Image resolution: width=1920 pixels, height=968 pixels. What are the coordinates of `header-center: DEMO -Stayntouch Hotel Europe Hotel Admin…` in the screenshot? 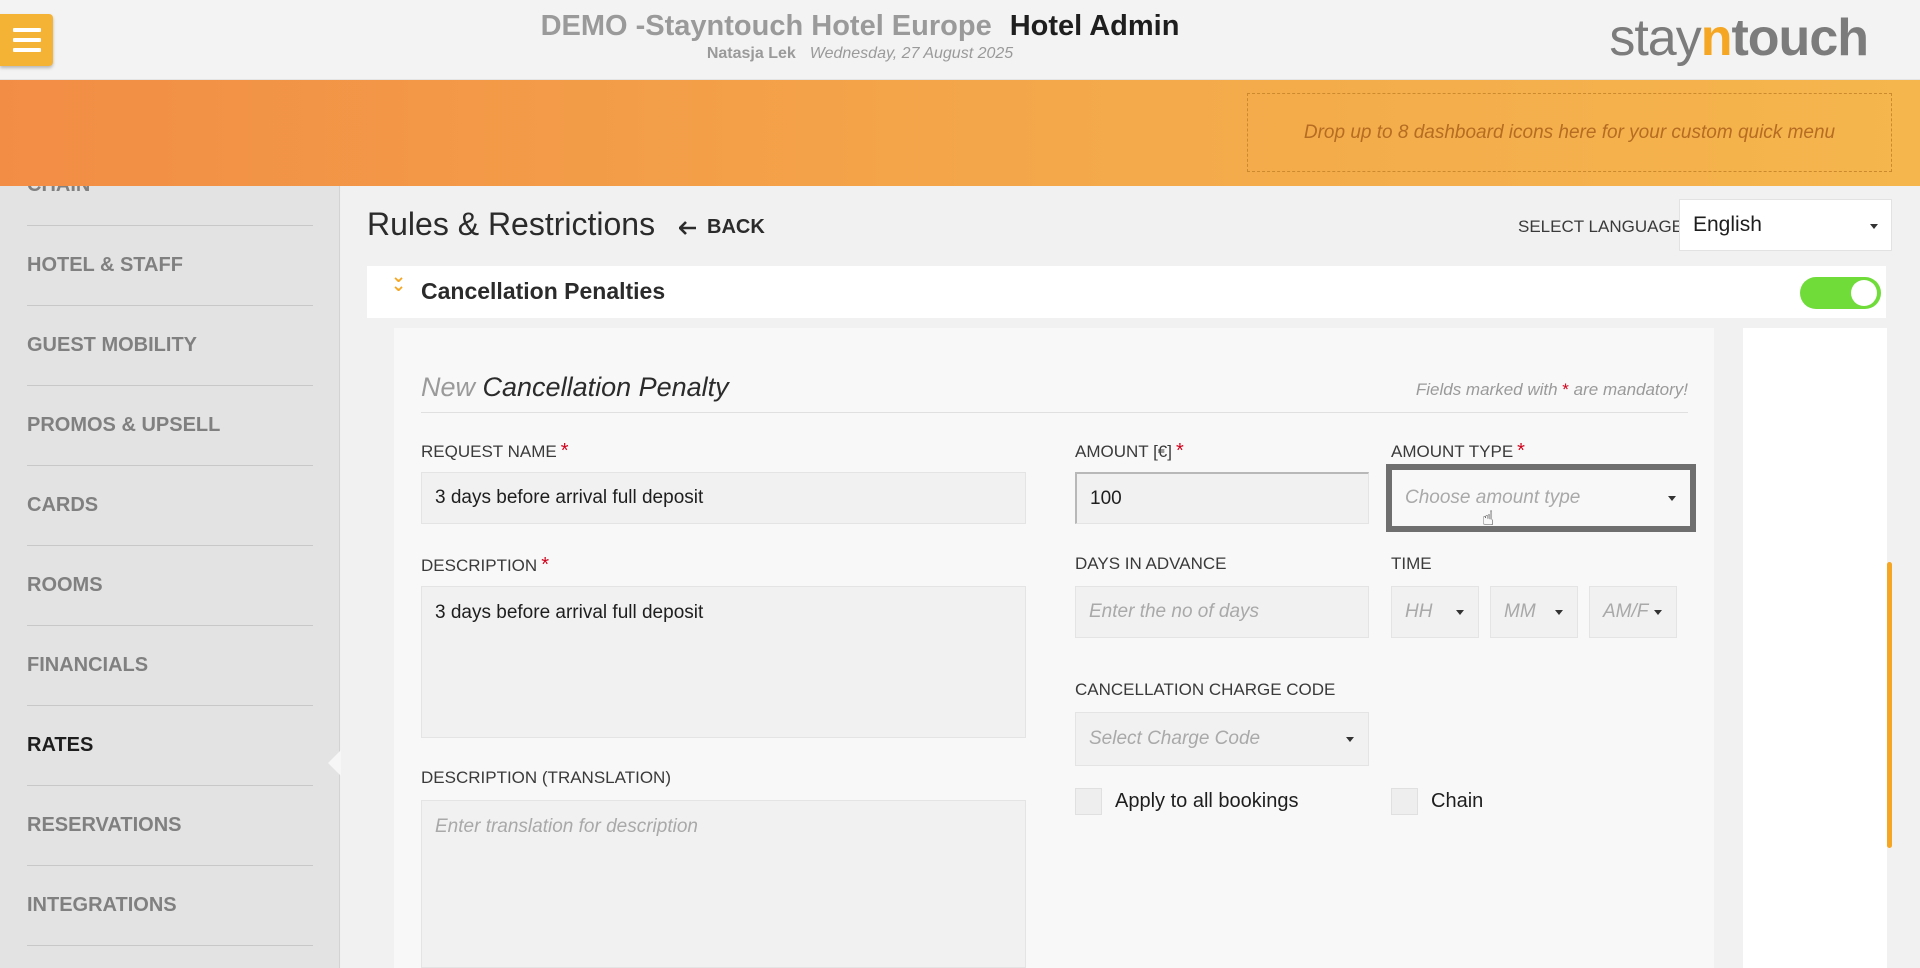 It's located at (860, 36).